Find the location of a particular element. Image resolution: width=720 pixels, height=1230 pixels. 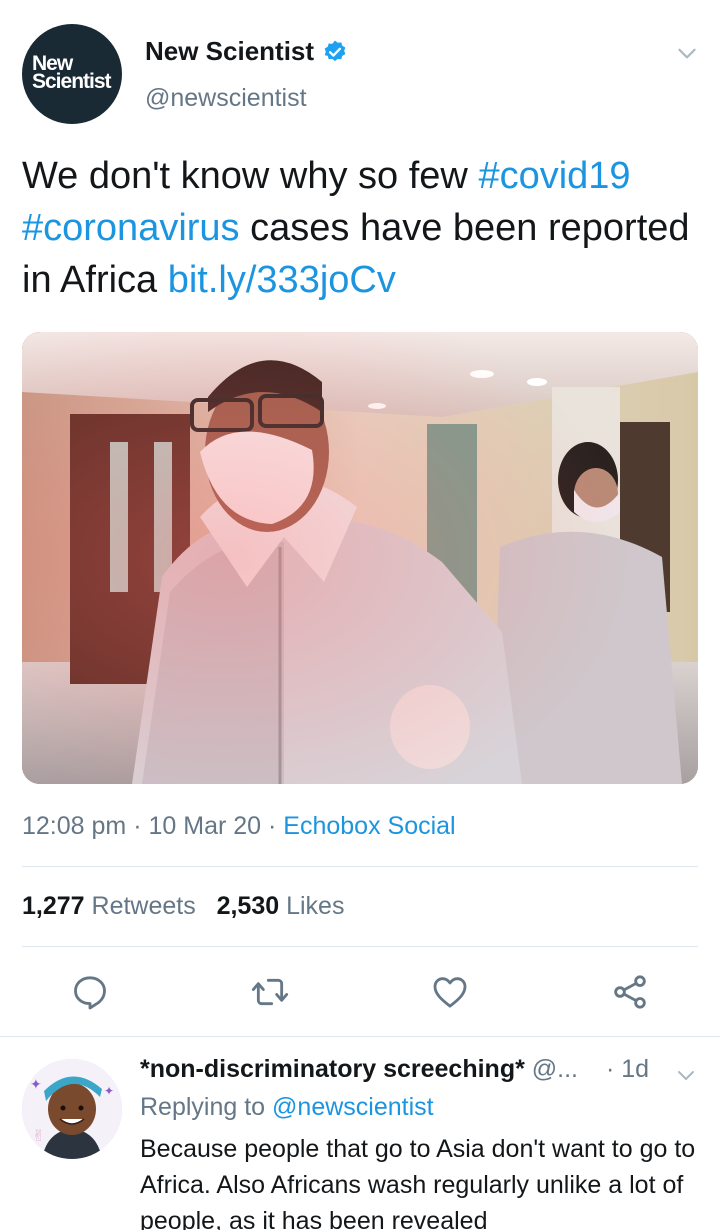

retweets-count: 1,277 is located at coordinates (53, 906).